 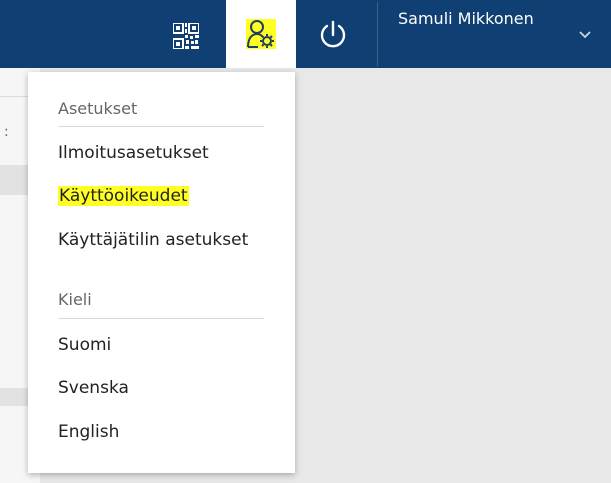 I want to click on user-settings-icon, so click(x=261, y=34).